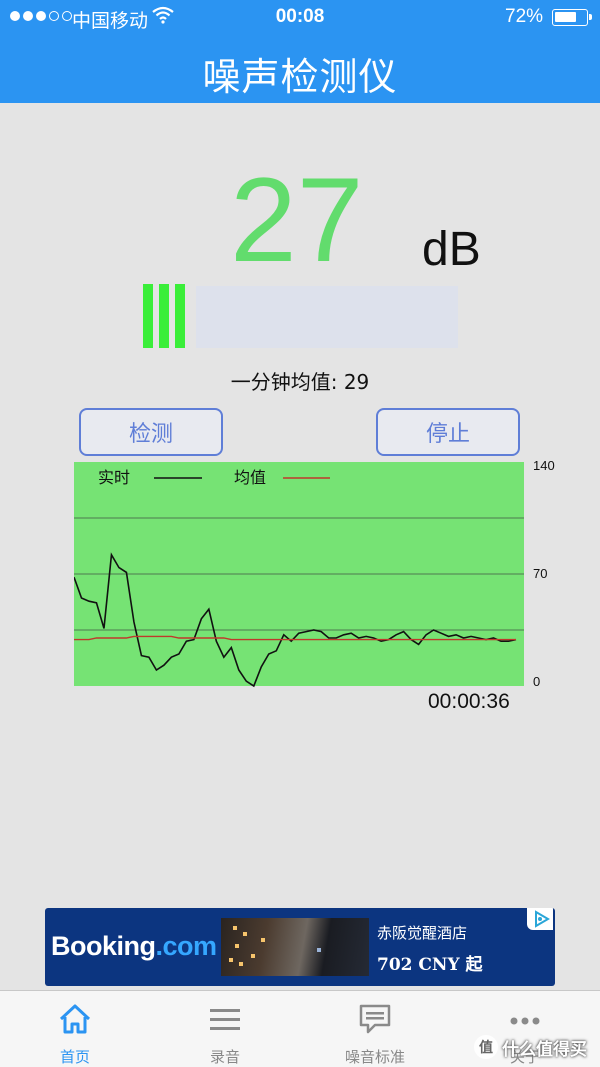 This screenshot has width=600, height=1067. Describe the element at coordinates (151, 432) in the screenshot. I see `detect-button: 检测` at that location.